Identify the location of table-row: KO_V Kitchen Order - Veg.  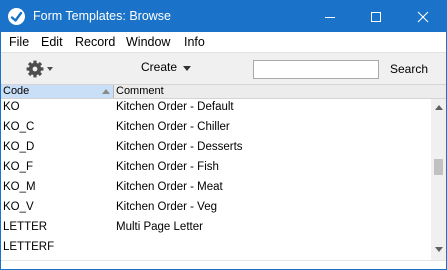
(216, 209).